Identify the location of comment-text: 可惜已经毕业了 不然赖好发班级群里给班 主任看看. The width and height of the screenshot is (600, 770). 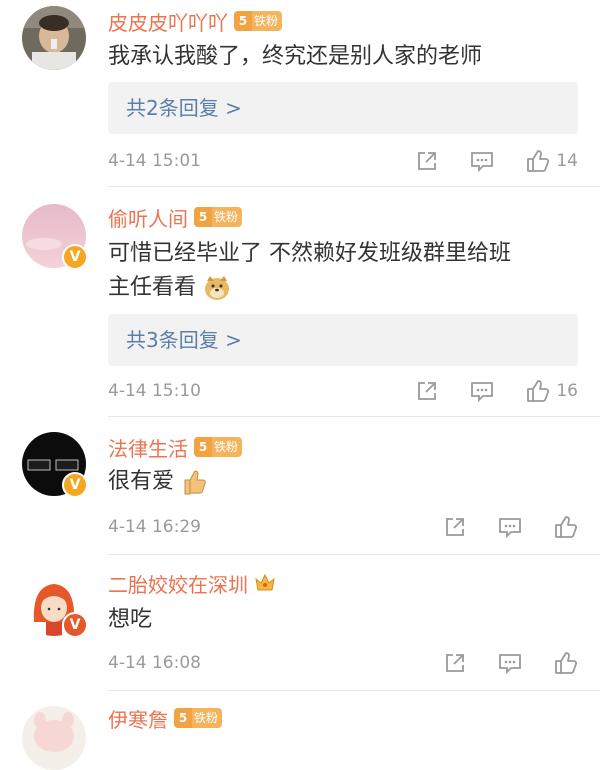
(344, 271).